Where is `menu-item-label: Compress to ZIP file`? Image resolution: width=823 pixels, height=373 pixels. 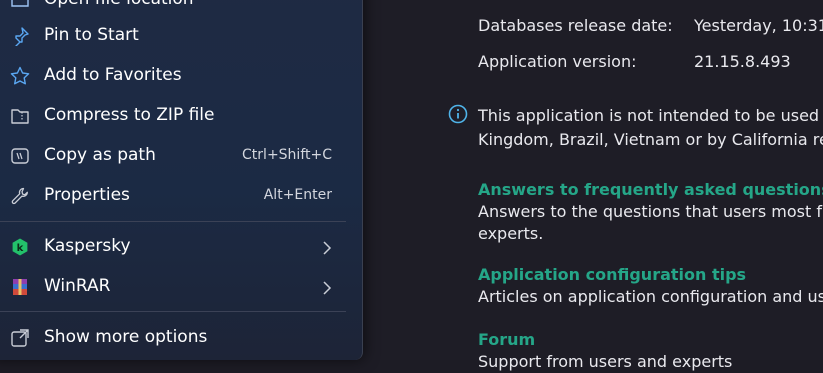 menu-item-label: Compress to ZIP file is located at coordinates (129, 115).